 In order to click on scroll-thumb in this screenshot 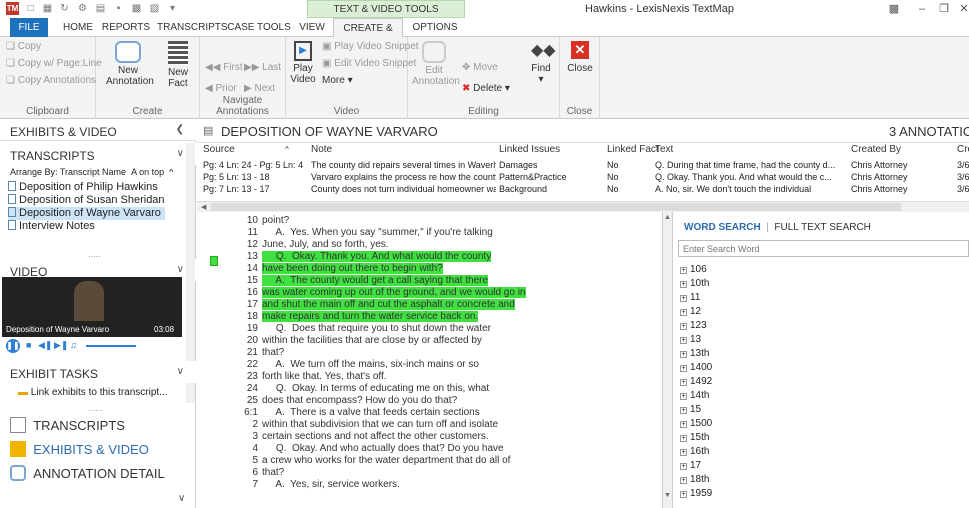, I will do `click(556, 207)`.